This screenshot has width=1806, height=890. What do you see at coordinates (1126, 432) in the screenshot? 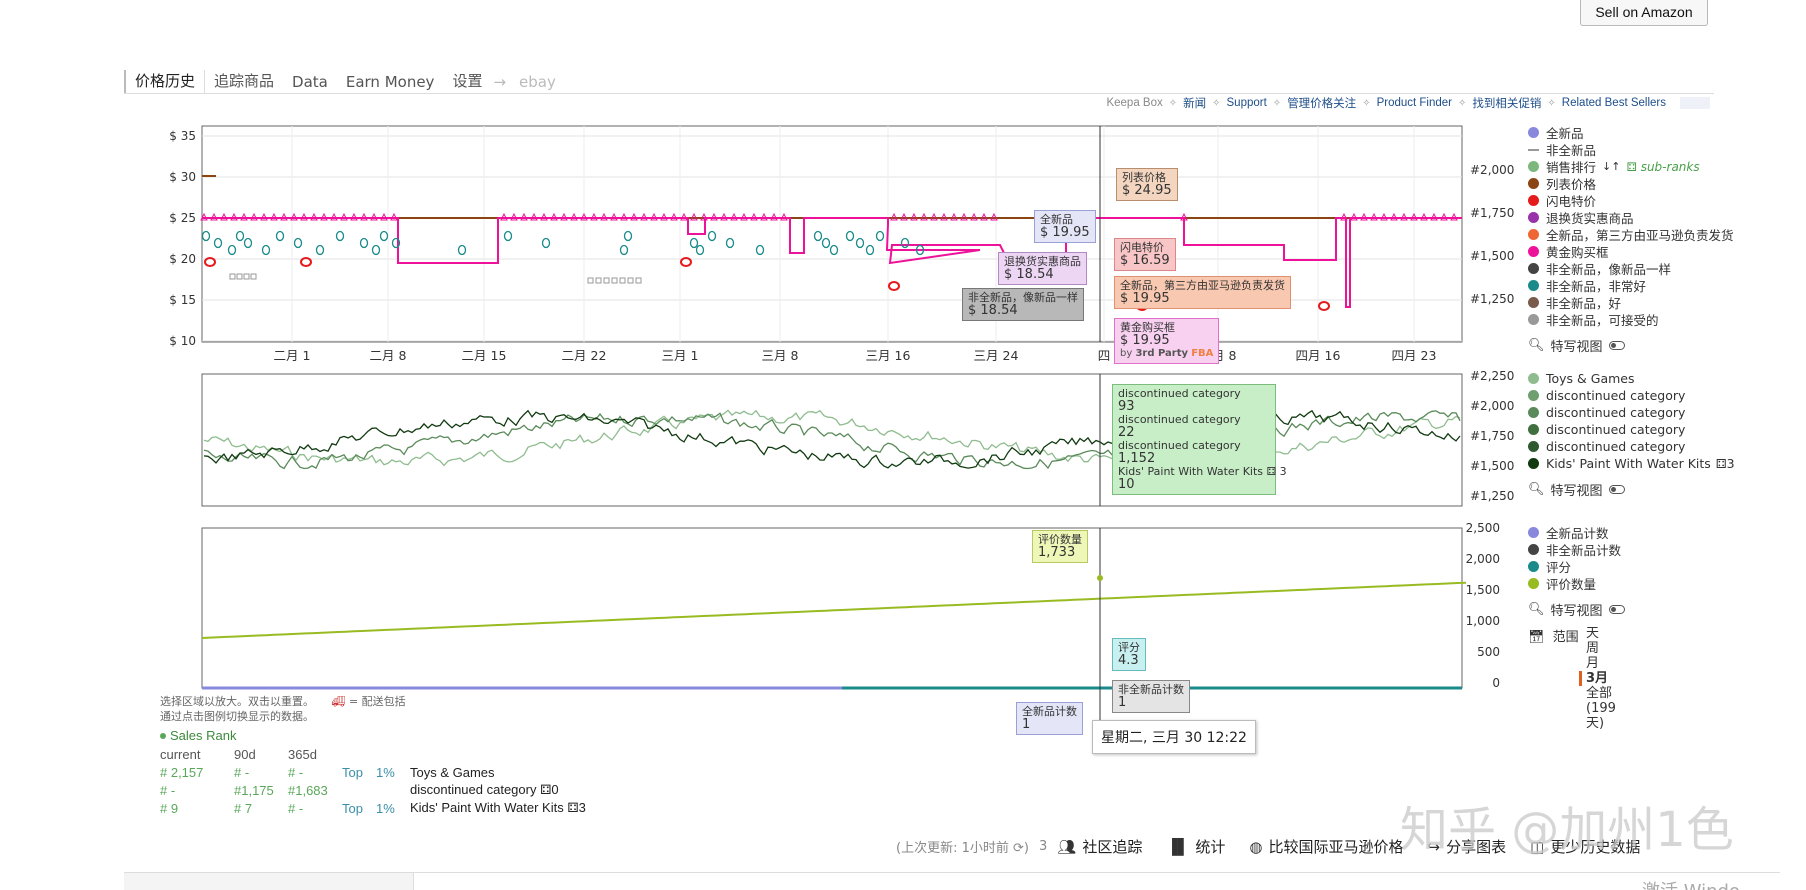
I see `tooltip-value: 22` at bounding box center [1126, 432].